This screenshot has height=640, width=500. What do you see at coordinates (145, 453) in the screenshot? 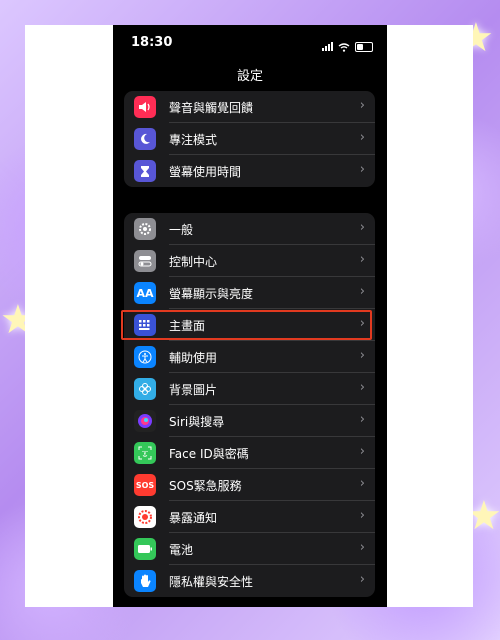
I see `face-id-icon` at bounding box center [145, 453].